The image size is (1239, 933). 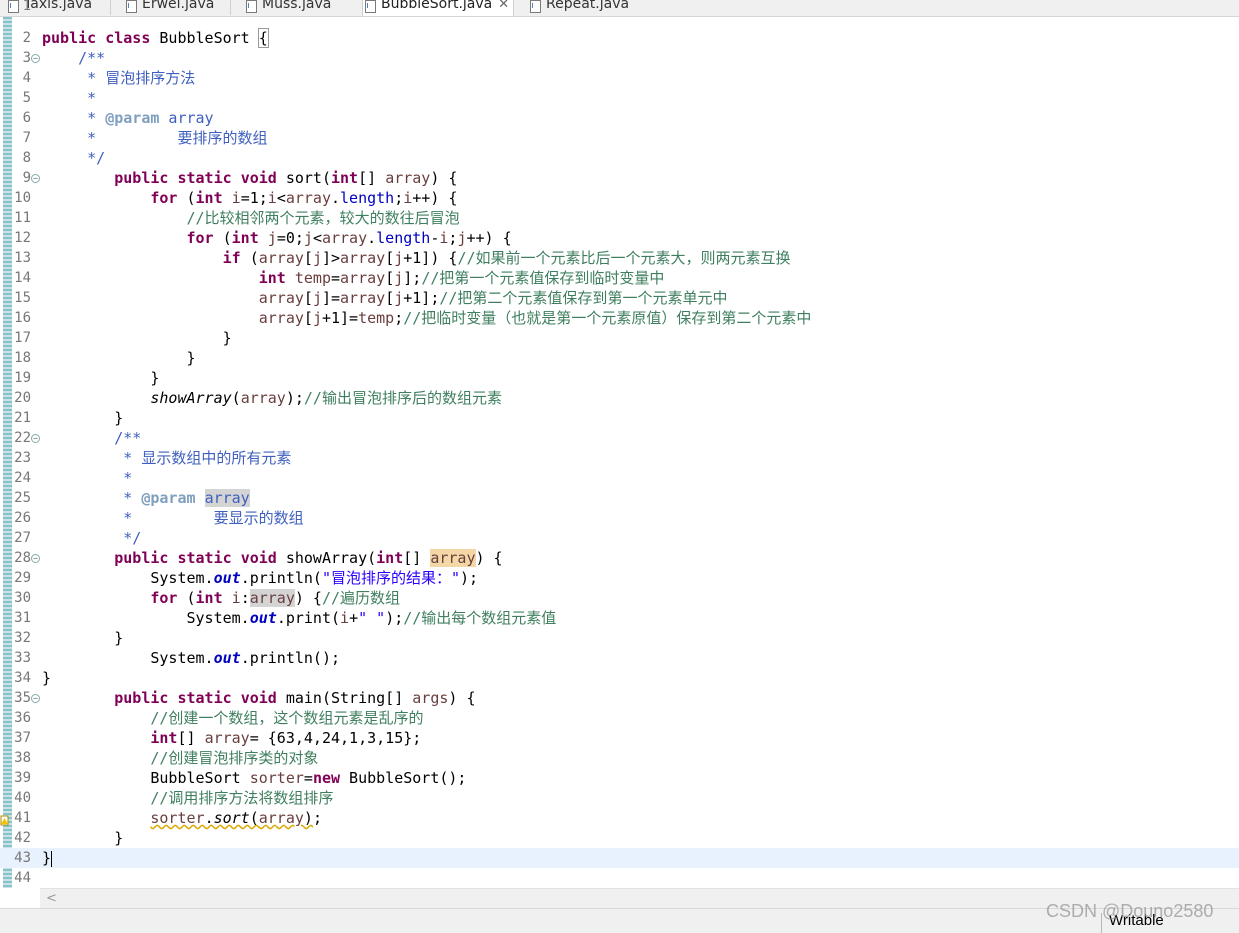 I want to click on line-number: 44, so click(x=22, y=878).